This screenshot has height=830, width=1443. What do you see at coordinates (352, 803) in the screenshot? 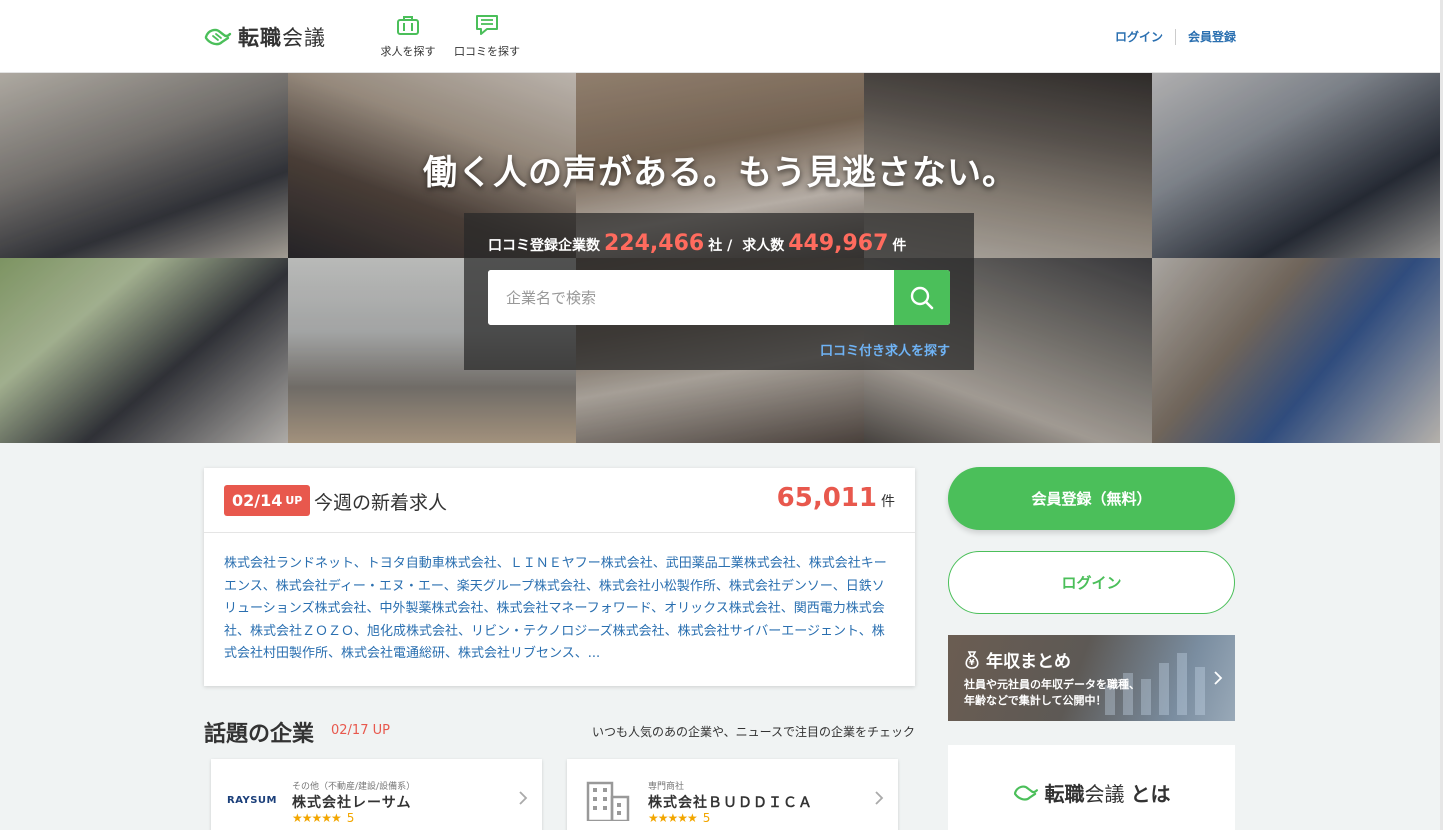
I see `company-name: 株式会社レーサム` at bounding box center [352, 803].